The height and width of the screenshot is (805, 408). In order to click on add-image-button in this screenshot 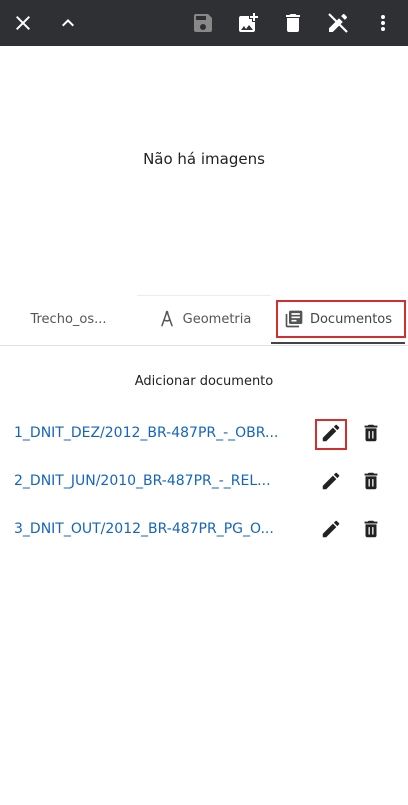, I will do `click(248, 23)`.